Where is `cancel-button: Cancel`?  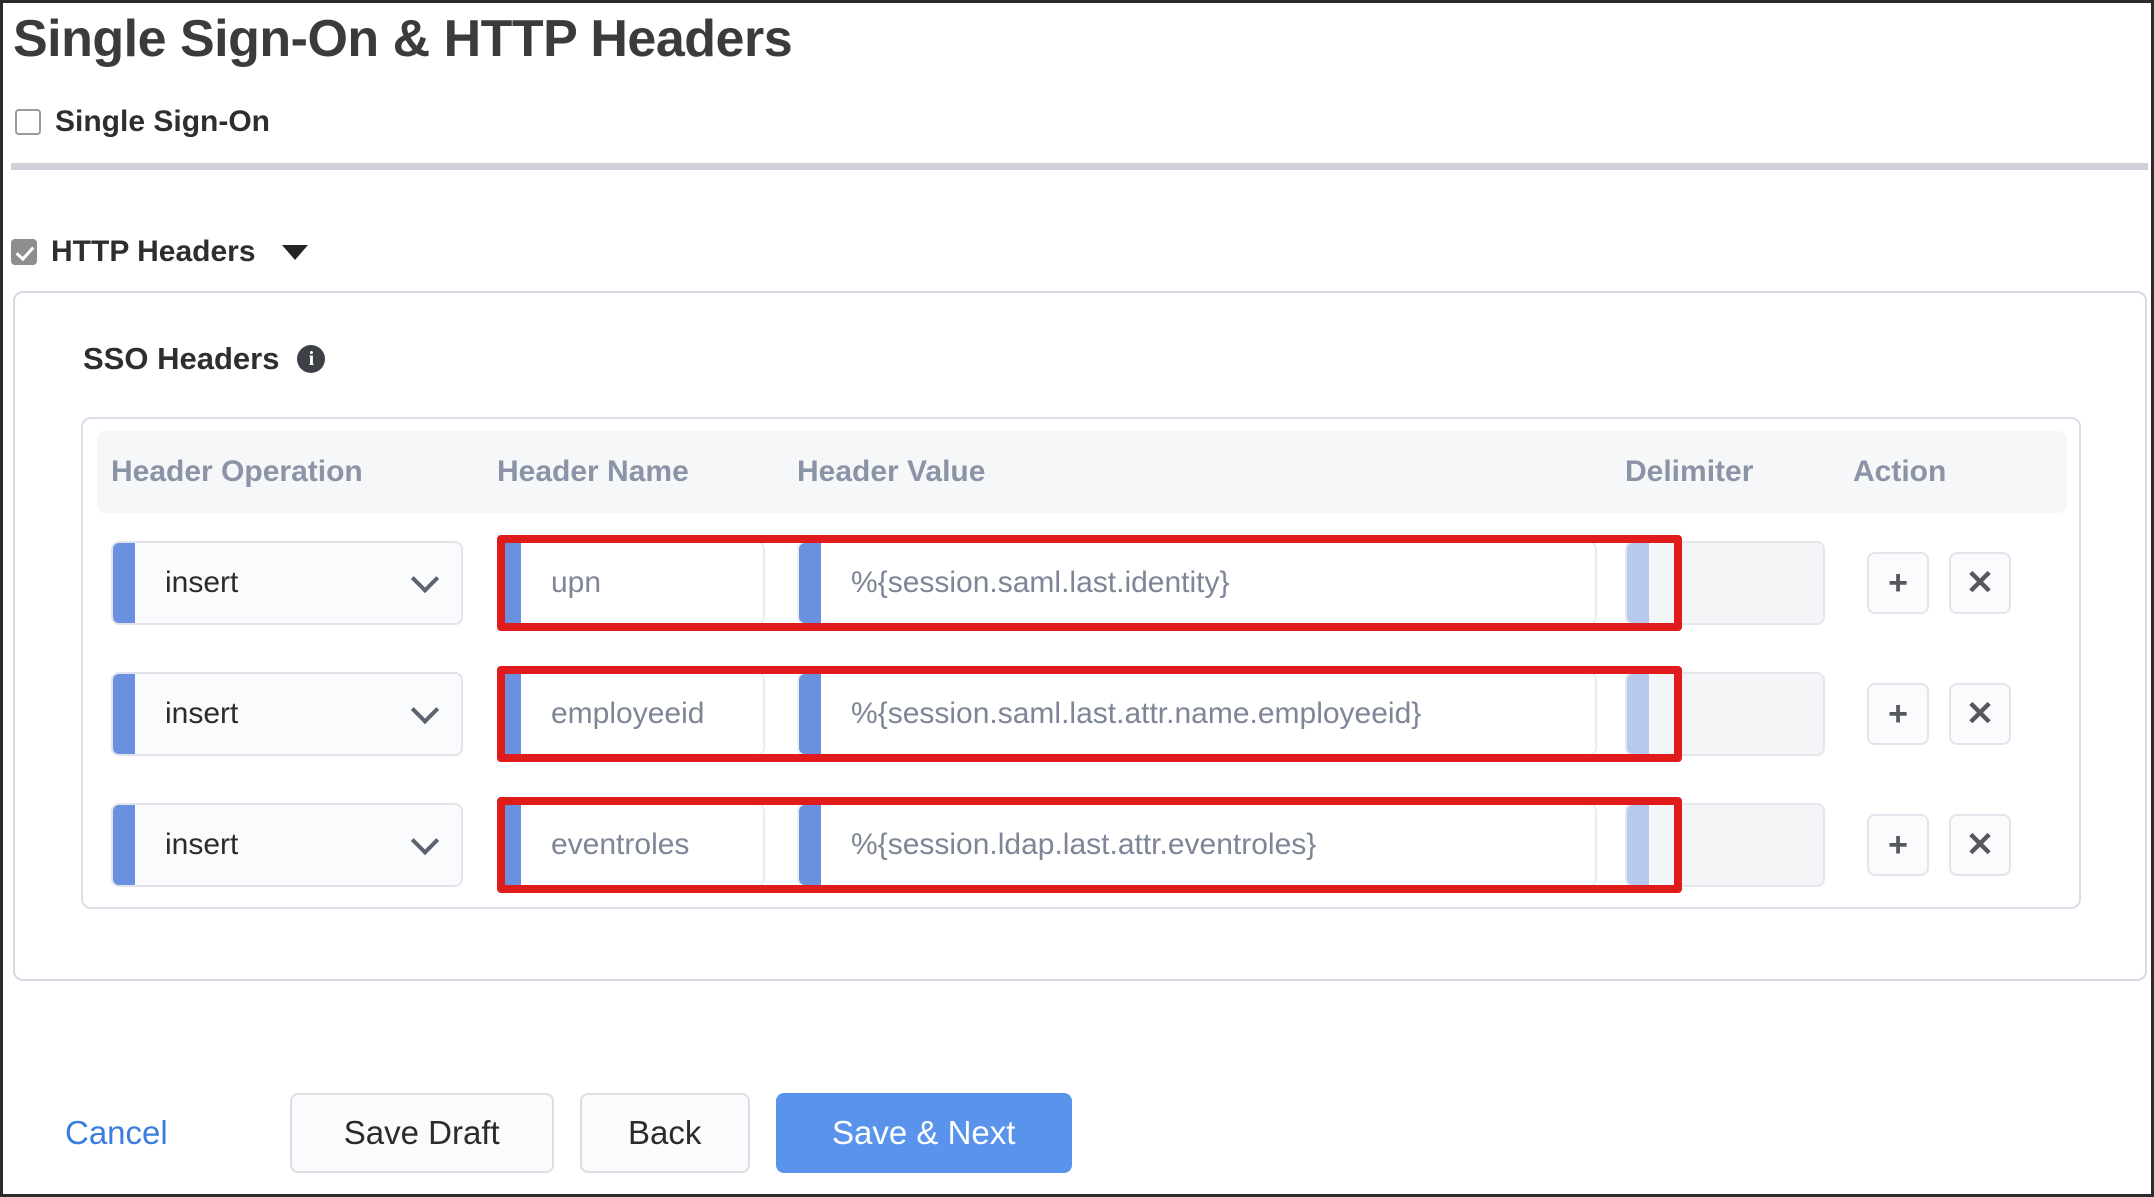 cancel-button: Cancel is located at coordinates (116, 1133).